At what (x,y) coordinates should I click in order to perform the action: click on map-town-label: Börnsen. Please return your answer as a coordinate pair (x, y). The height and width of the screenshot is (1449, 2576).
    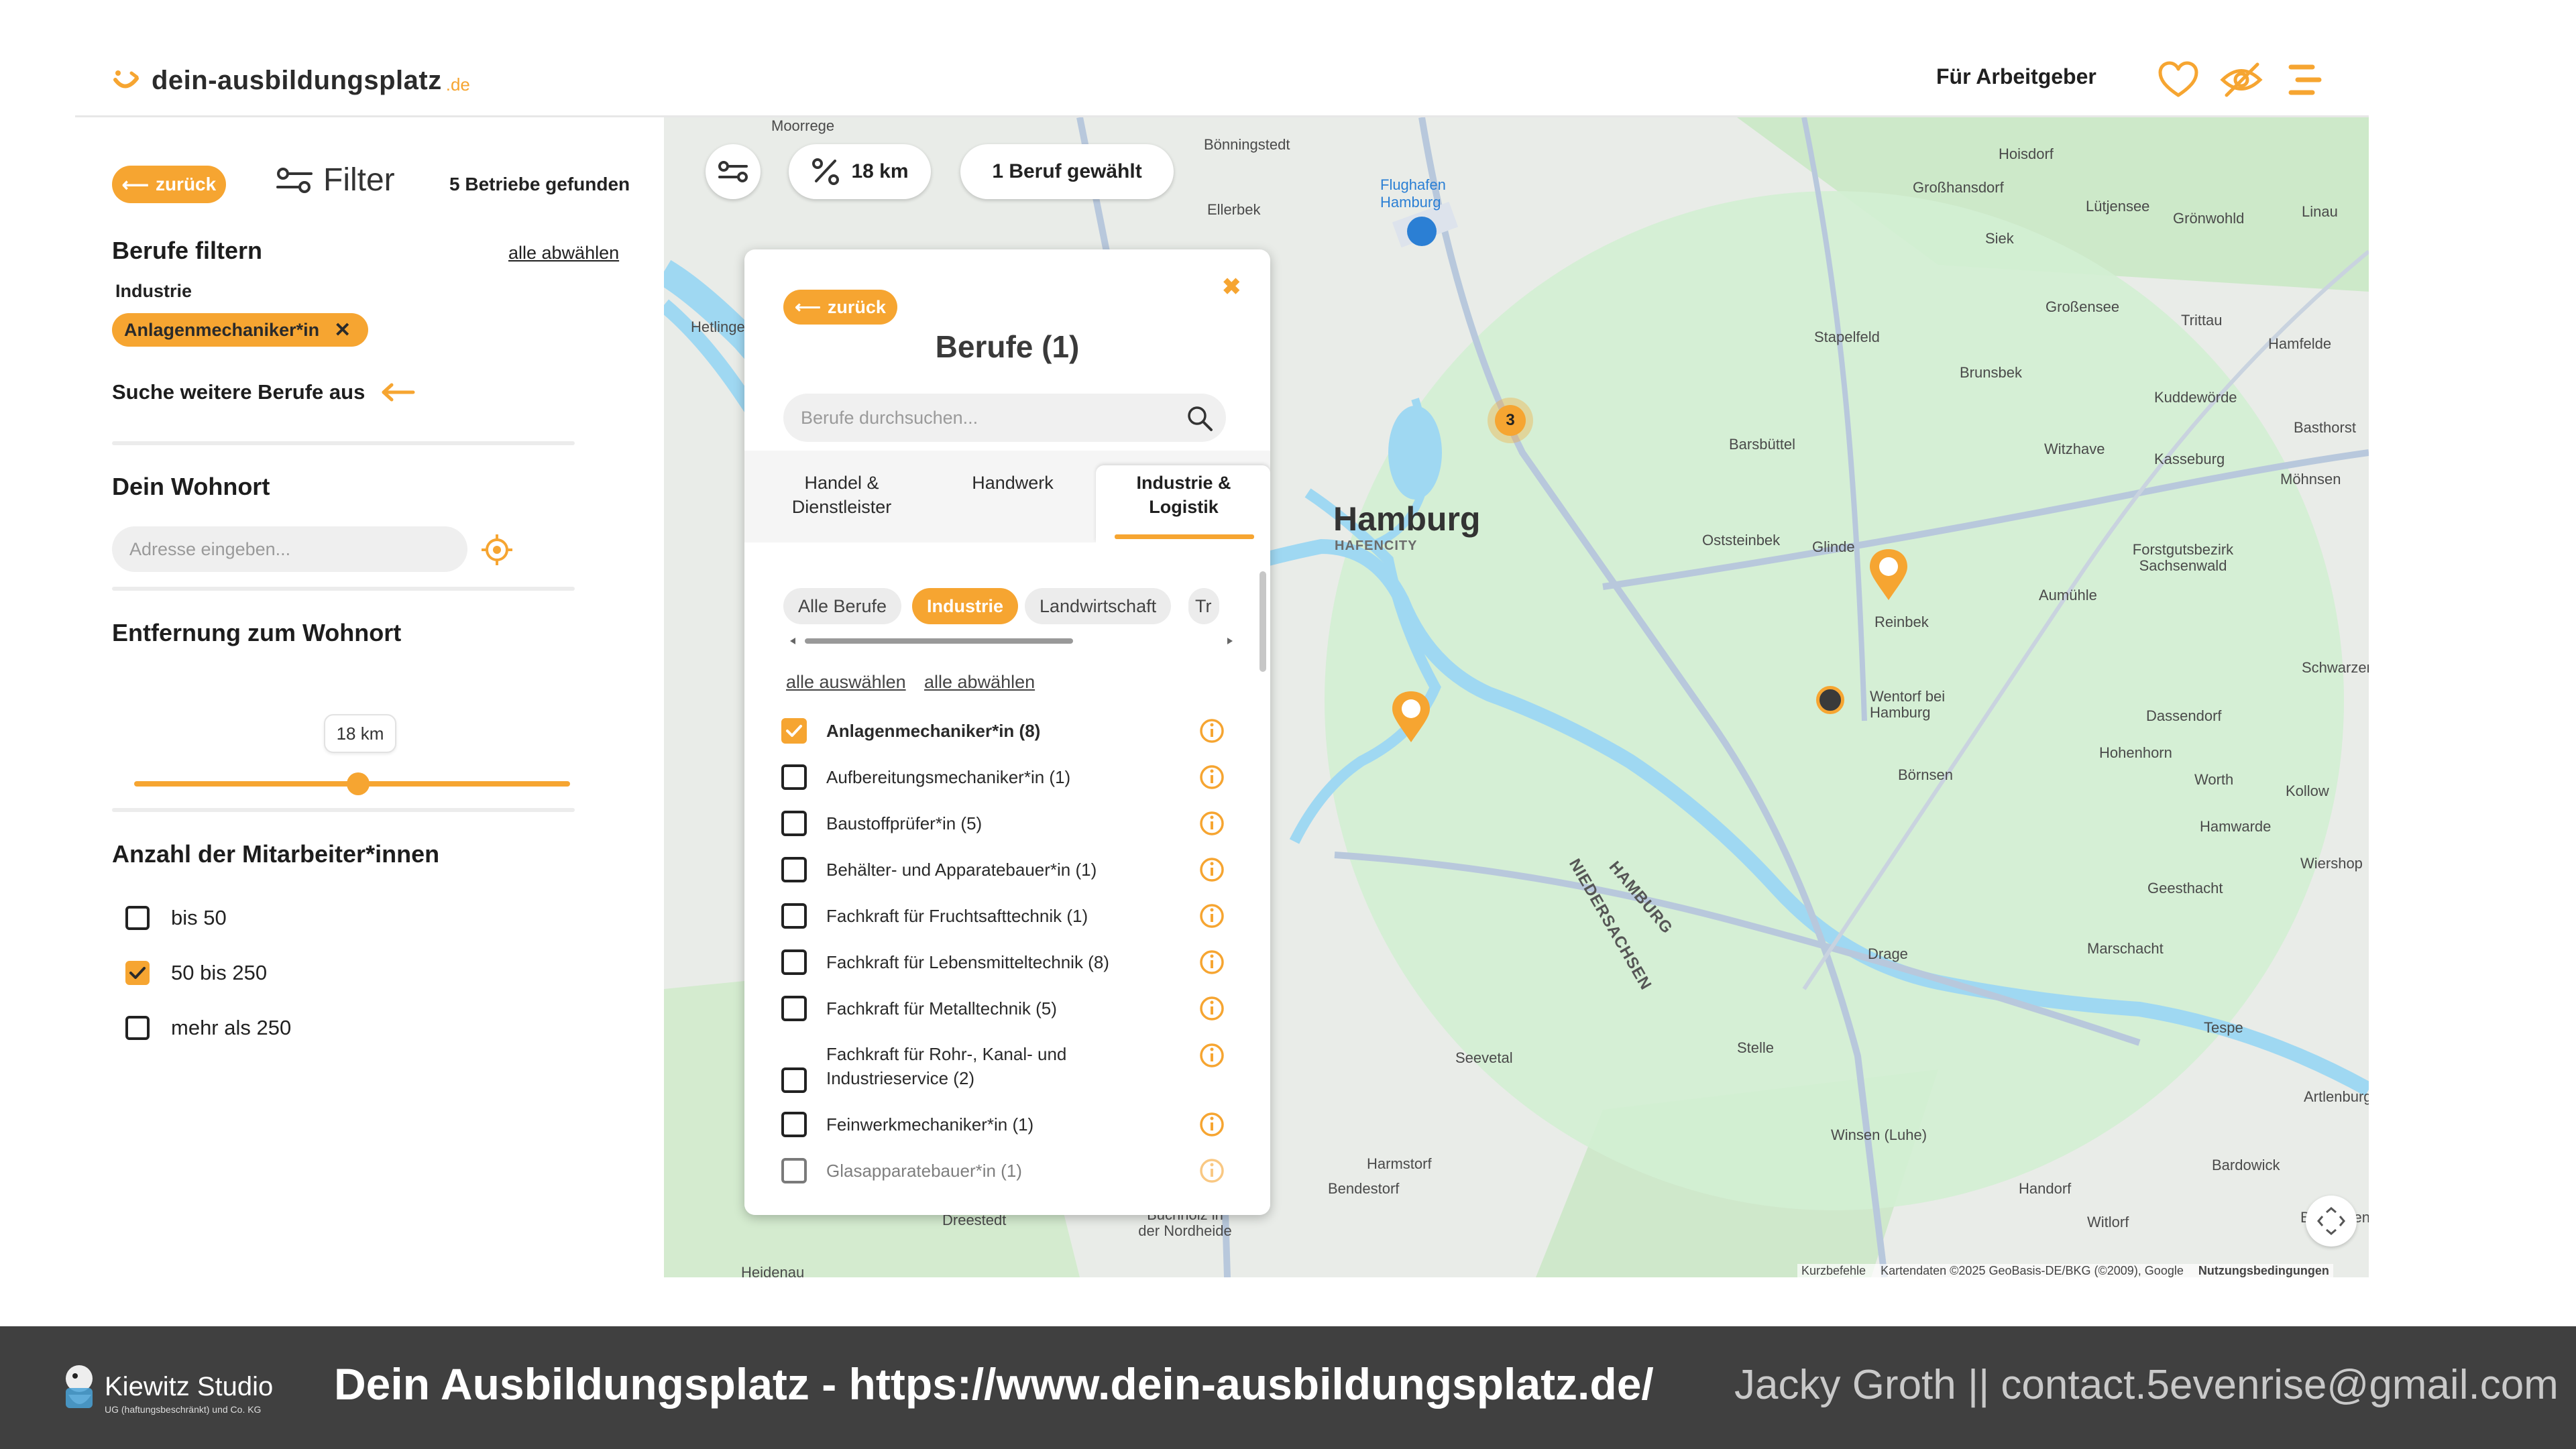
    Looking at the image, I should click on (1925, 774).